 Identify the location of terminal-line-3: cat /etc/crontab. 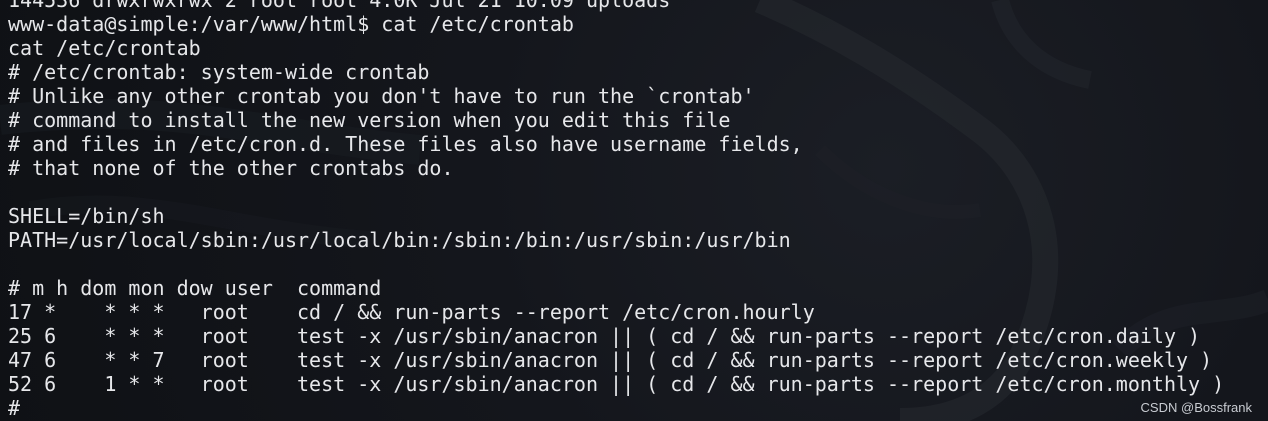
(104, 48).